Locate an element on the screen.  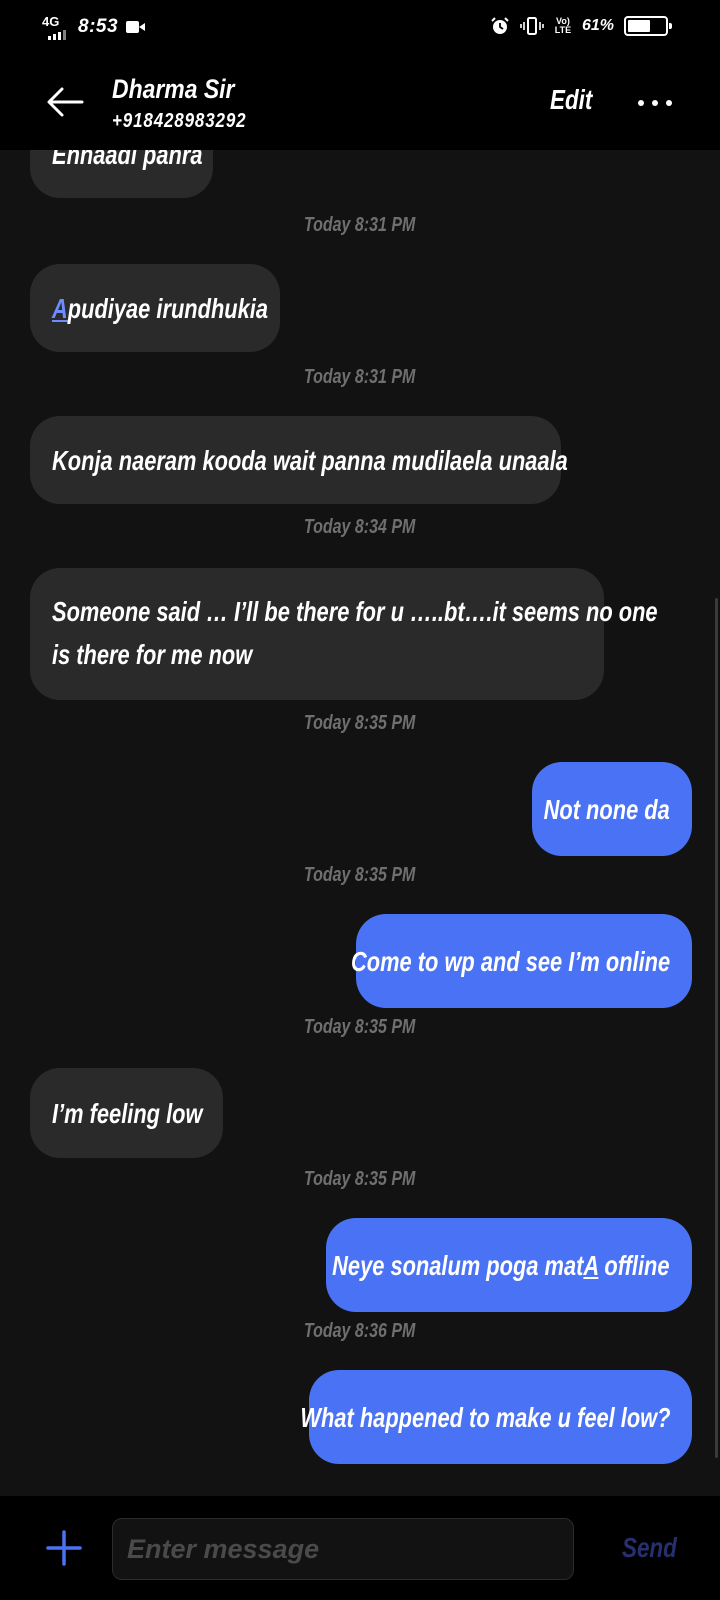
message-text: Come to wp and see I’m online is located at coordinates (510, 961).